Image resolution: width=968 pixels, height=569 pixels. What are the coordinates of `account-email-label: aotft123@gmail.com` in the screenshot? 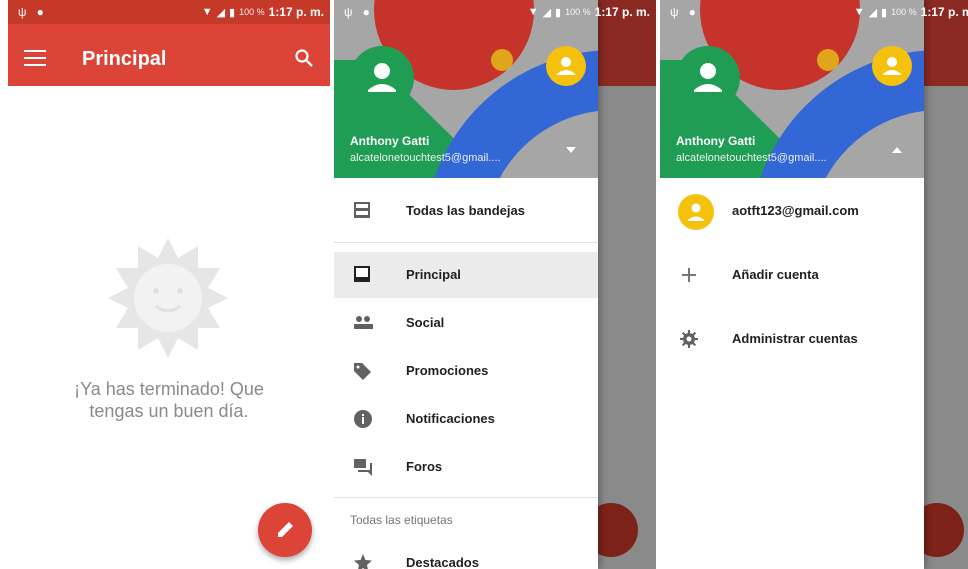 It's located at (795, 210).